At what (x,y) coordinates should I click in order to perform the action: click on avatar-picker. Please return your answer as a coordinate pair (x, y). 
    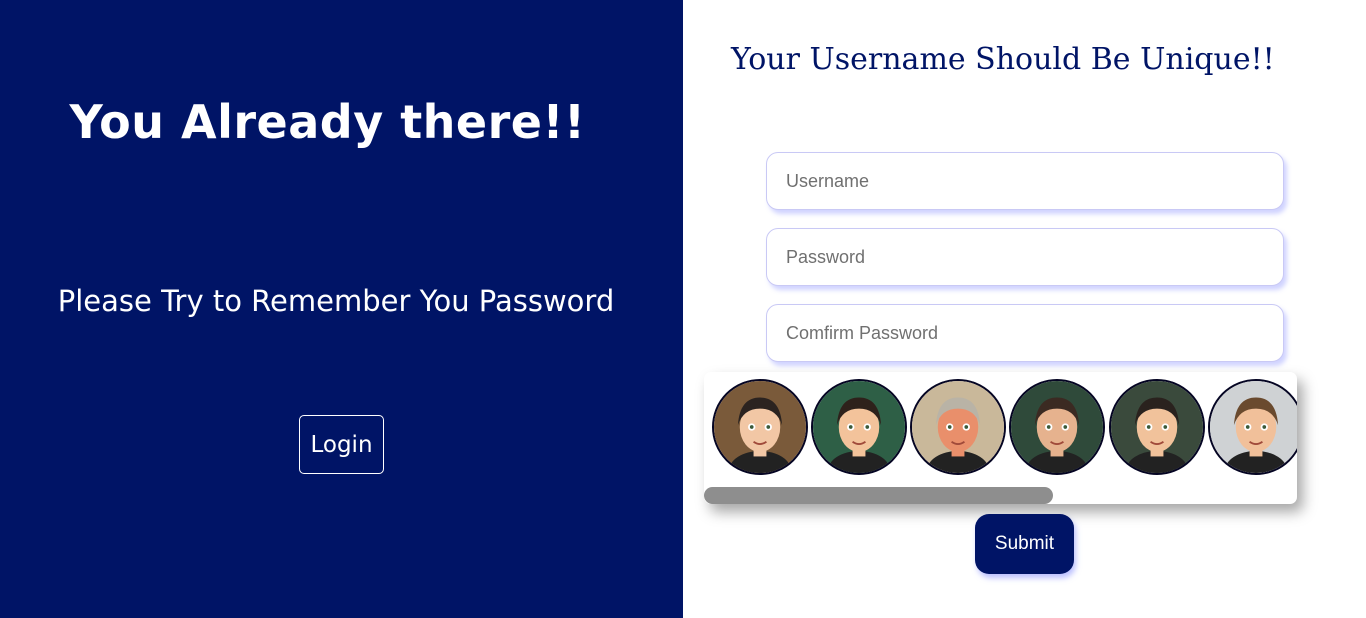
    Looking at the image, I should click on (1000, 438).